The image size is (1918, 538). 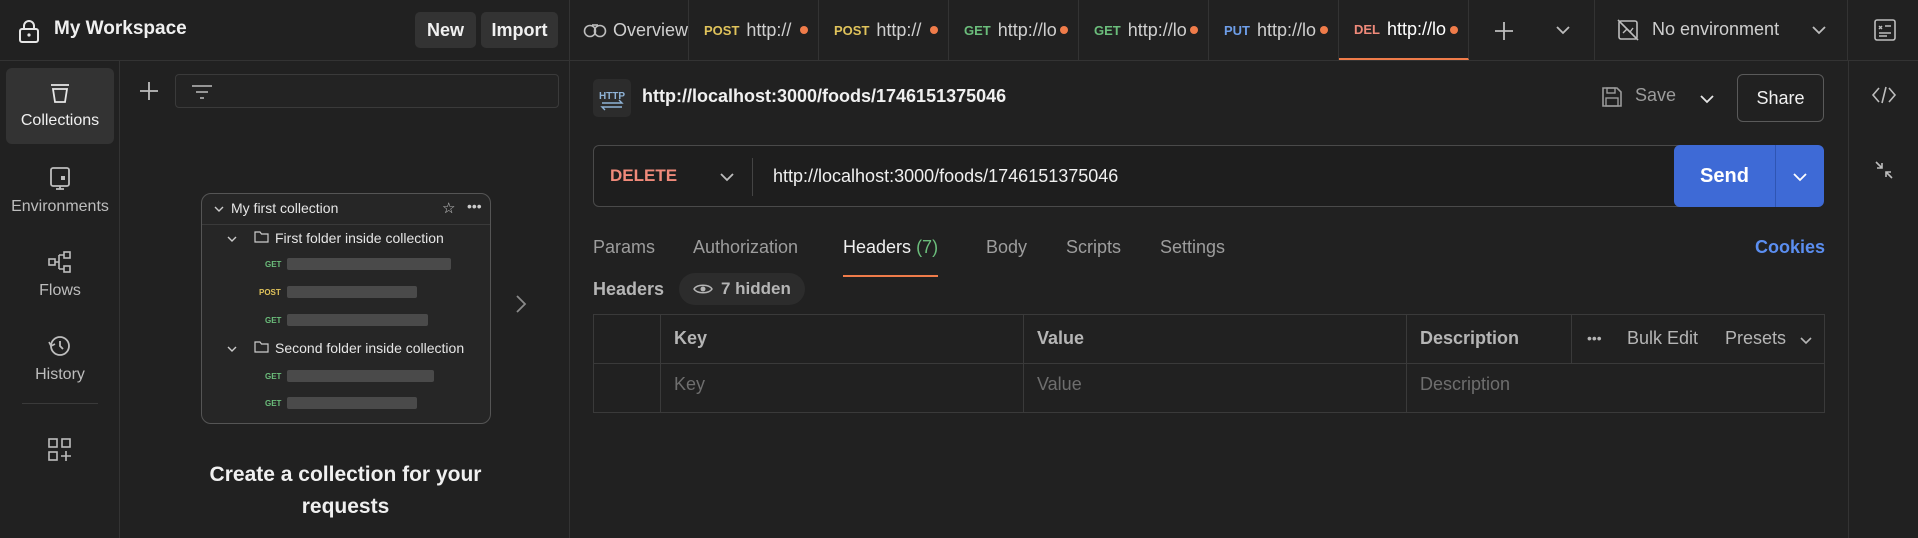 What do you see at coordinates (1465, 384) in the screenshot?
I see `header-description-input: Description` at bounding box center [1465, 384].